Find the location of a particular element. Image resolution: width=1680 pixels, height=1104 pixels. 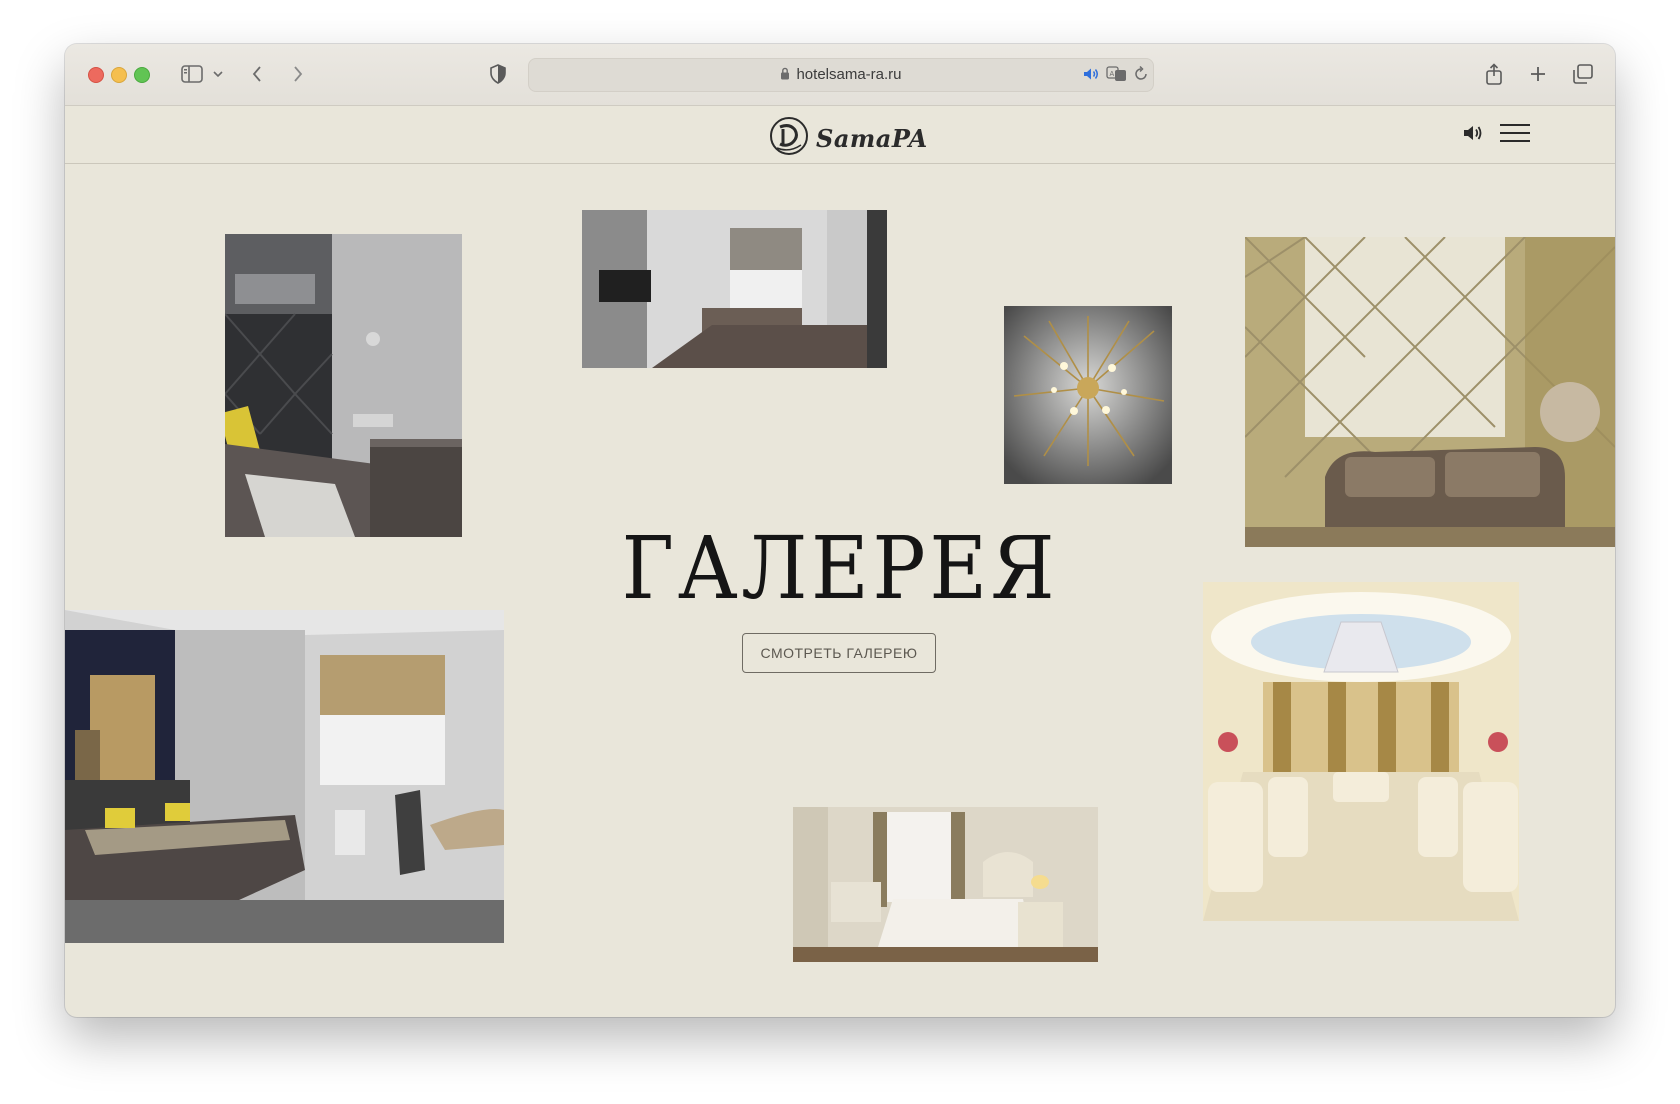

translate-icon: A is located at coordinates (1117, 76).